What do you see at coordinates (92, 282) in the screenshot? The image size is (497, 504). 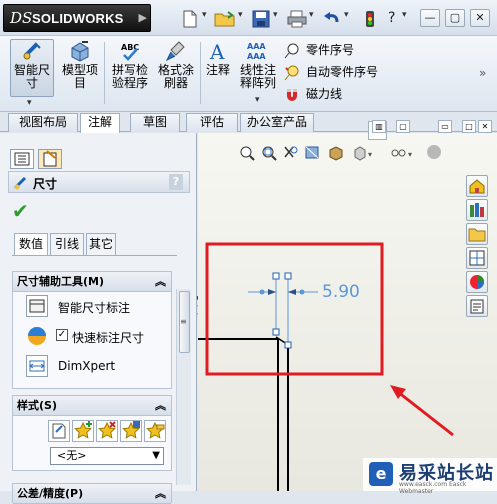 I see `group-header: 尺寸辅助工具(M) ︽` at bounding box center [92, 282].